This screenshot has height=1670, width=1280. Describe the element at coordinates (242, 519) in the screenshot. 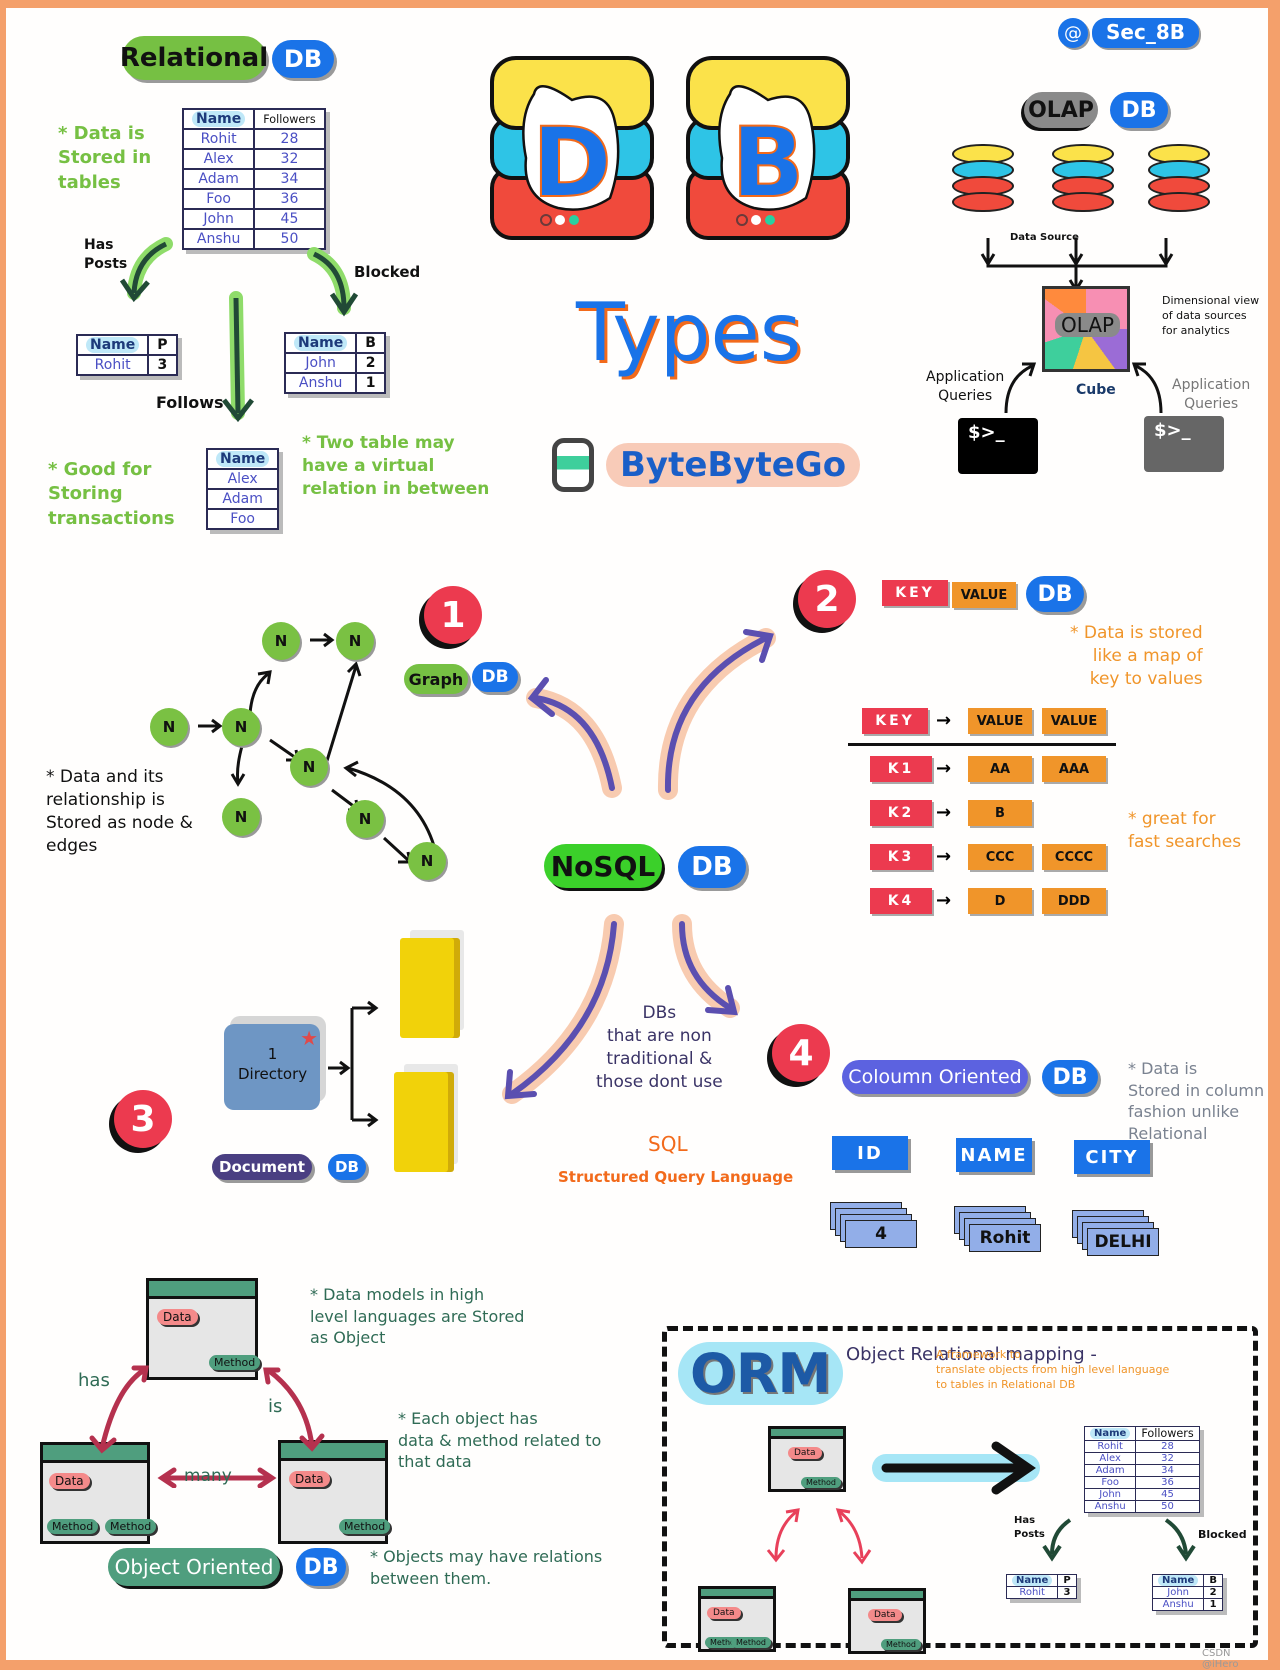

I see `table-cell: Foo` at that location.